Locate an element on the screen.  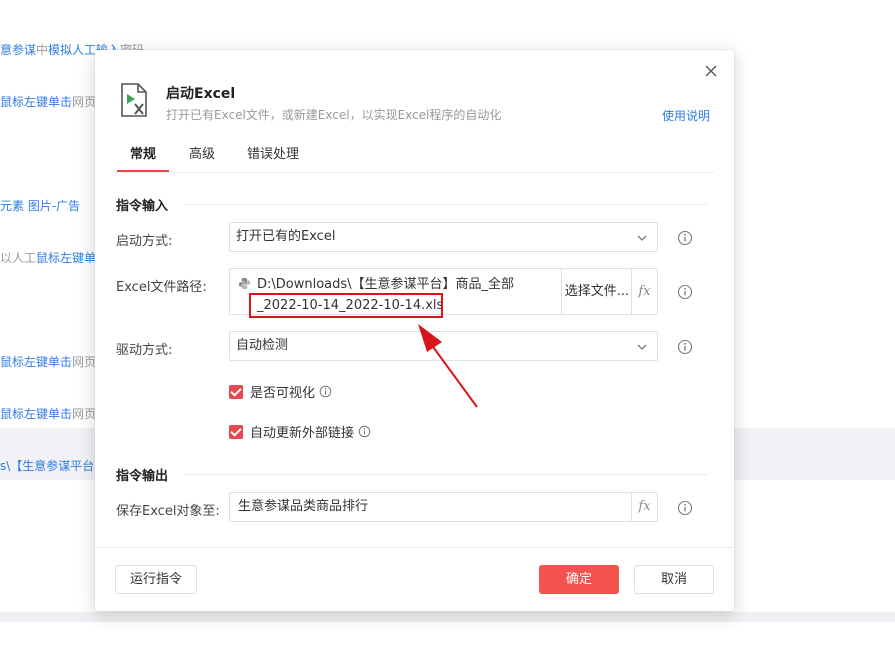
input-section-header: 指令输入 is located at coordinates (412, 204).